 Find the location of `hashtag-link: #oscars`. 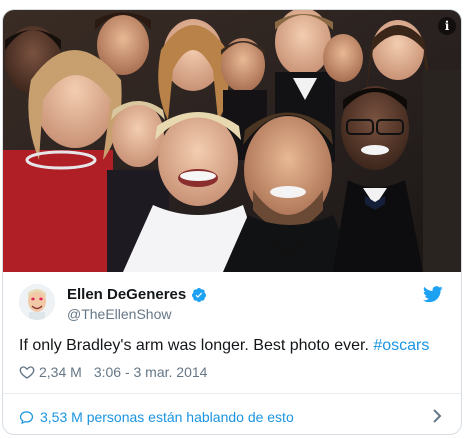

hashtag-link: #oscars is located at coordinates (401, 345).